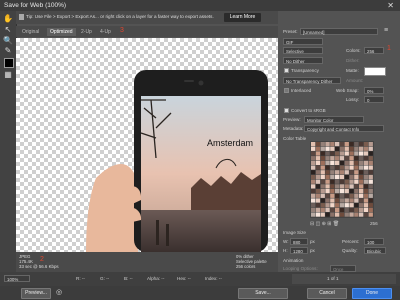 Image resolution: width=400 pixels, height=300 pixels. What do you see at coordinates (8, 75) in the screenshot?
I see `toggle-slices-icon: ▦` at bounding box center [8, 75].